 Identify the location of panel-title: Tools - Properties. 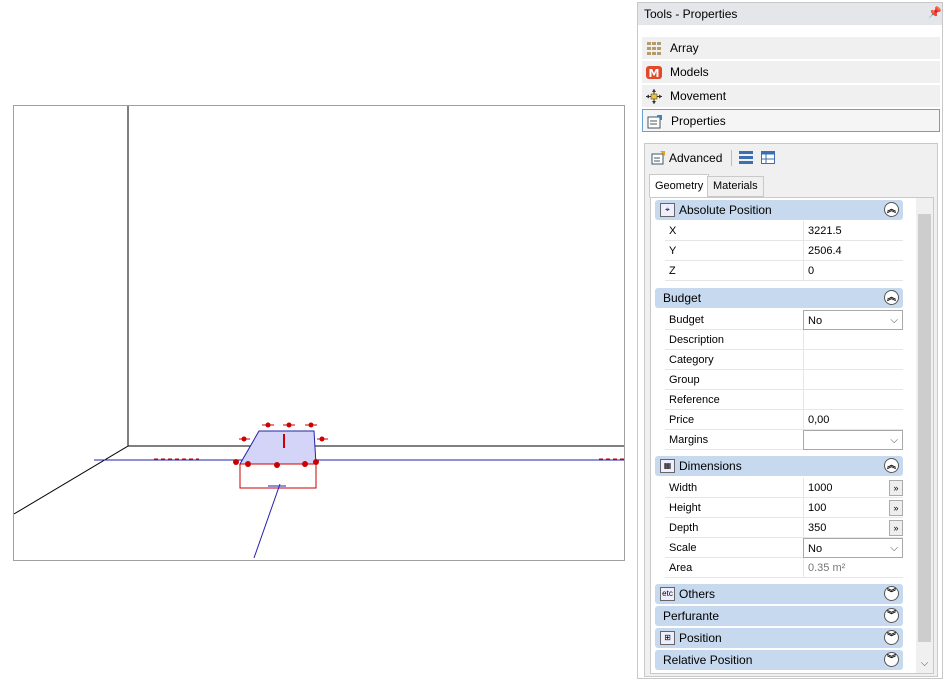
(790, 14).